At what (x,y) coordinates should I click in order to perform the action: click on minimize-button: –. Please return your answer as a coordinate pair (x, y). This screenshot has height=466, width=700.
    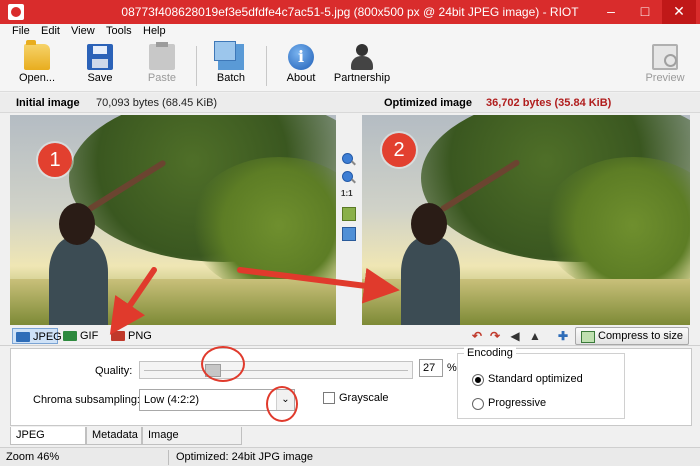
    Looking at the image, I should click on (611, 12).